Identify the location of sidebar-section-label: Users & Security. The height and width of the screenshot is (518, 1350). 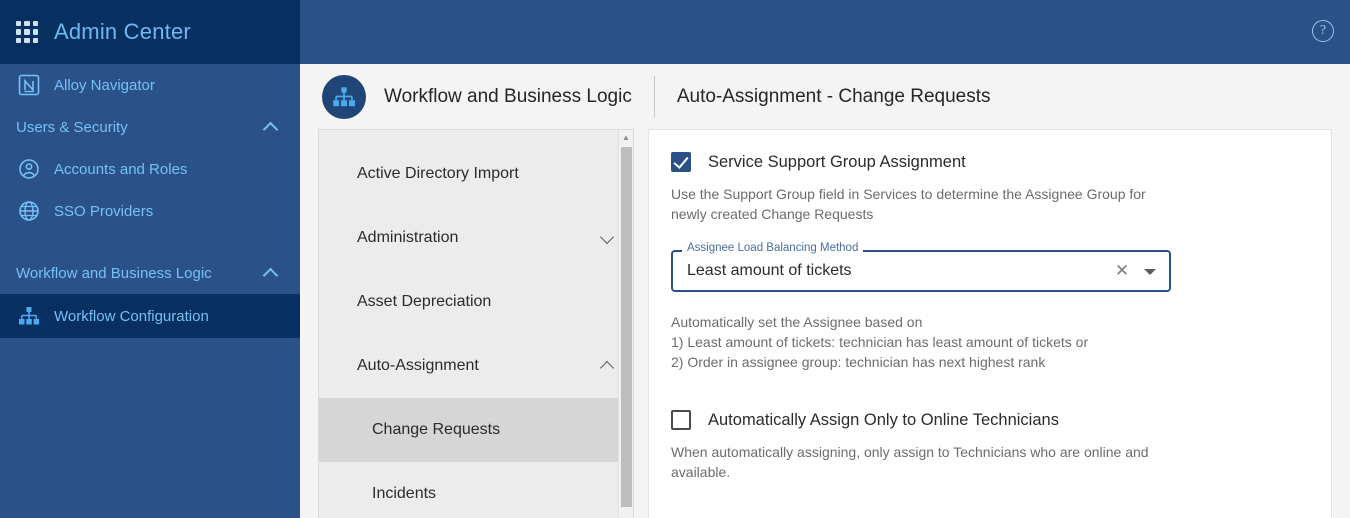
(72, 127).